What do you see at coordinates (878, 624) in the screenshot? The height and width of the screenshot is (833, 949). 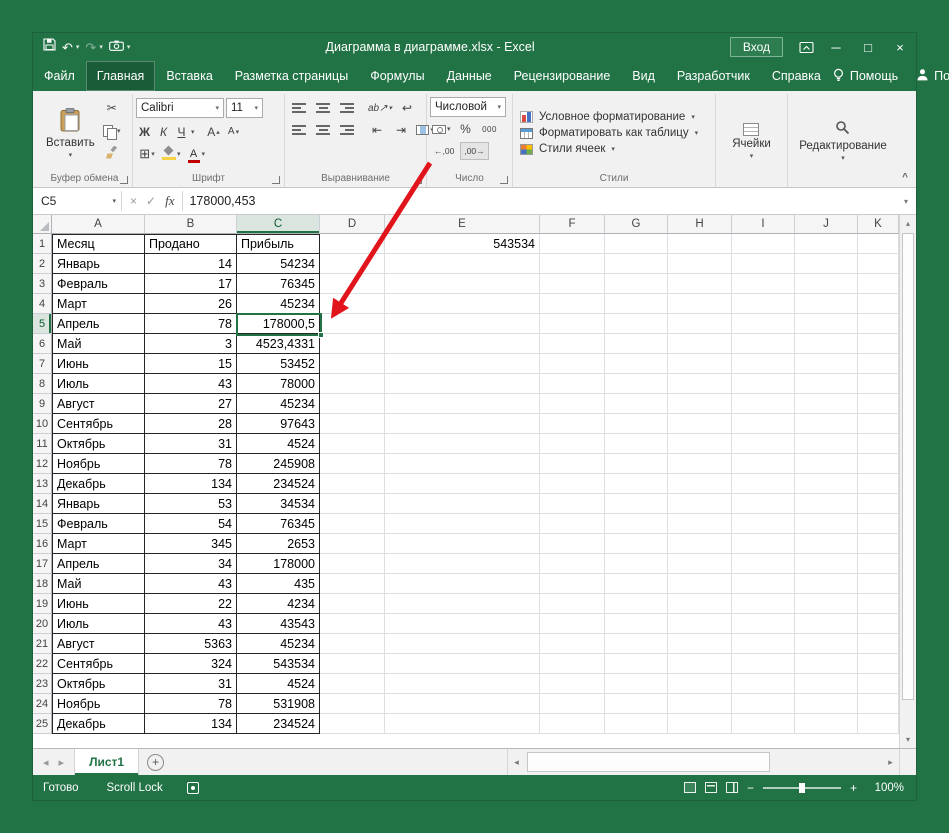 I see `cell-K20` at bounding box center [878, 624].